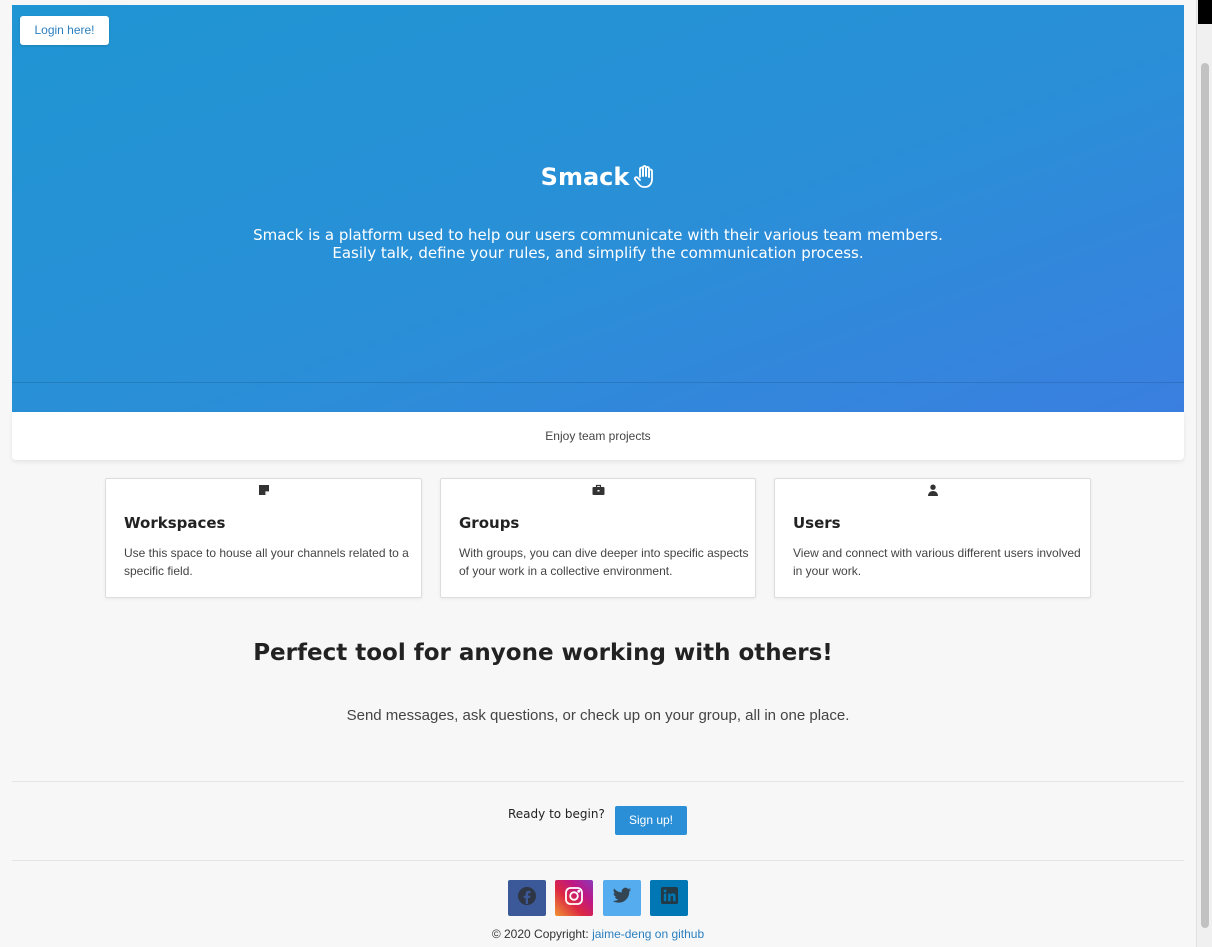 The height and width of the screenshot is (947, 1212). Describe the element at coordinates (932, 492) in the screenshot. I see `user-icon` at that location.